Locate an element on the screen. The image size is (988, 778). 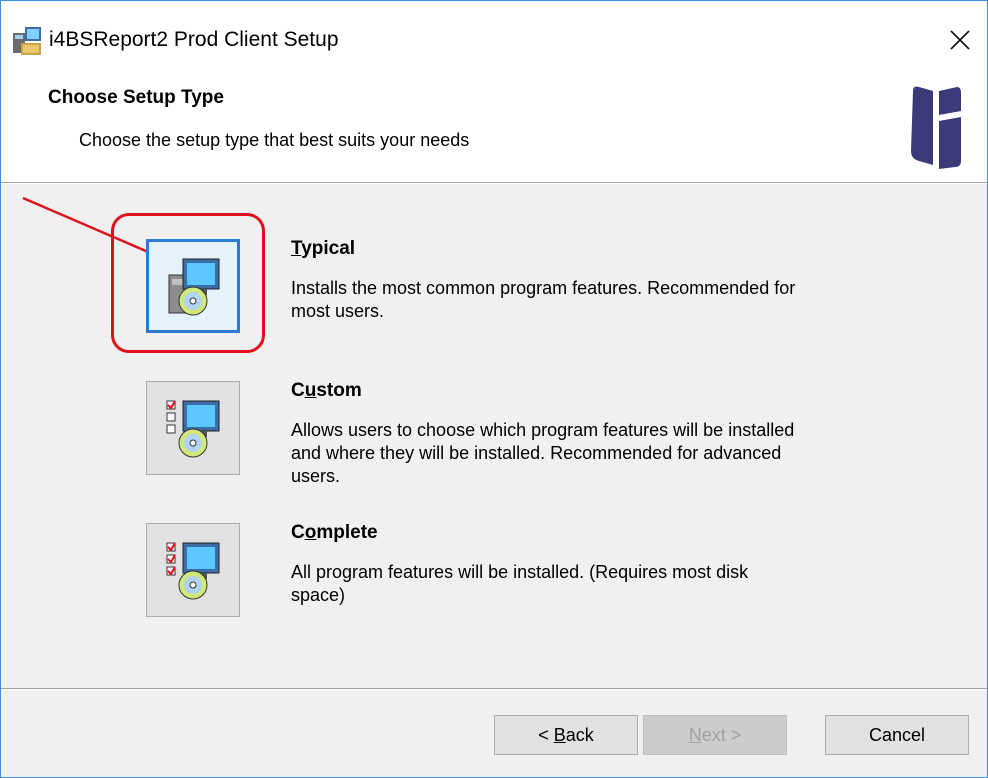
next-button: Next > is located at coordinates (715, 735).